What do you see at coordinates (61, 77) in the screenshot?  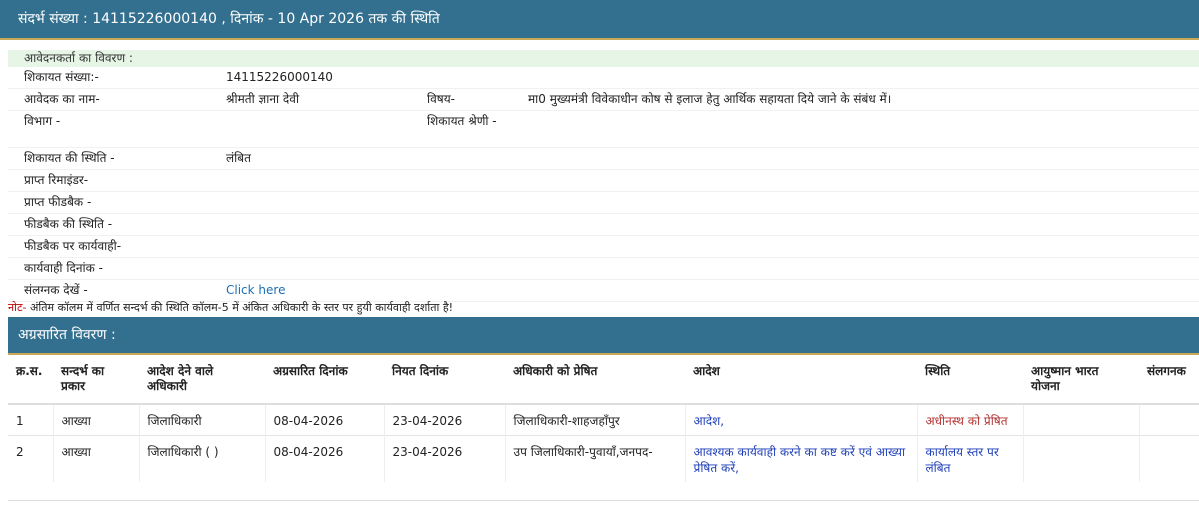 I see `complaint-no-label: शिकायत संख्या:-` at bounding box center [61, 77].